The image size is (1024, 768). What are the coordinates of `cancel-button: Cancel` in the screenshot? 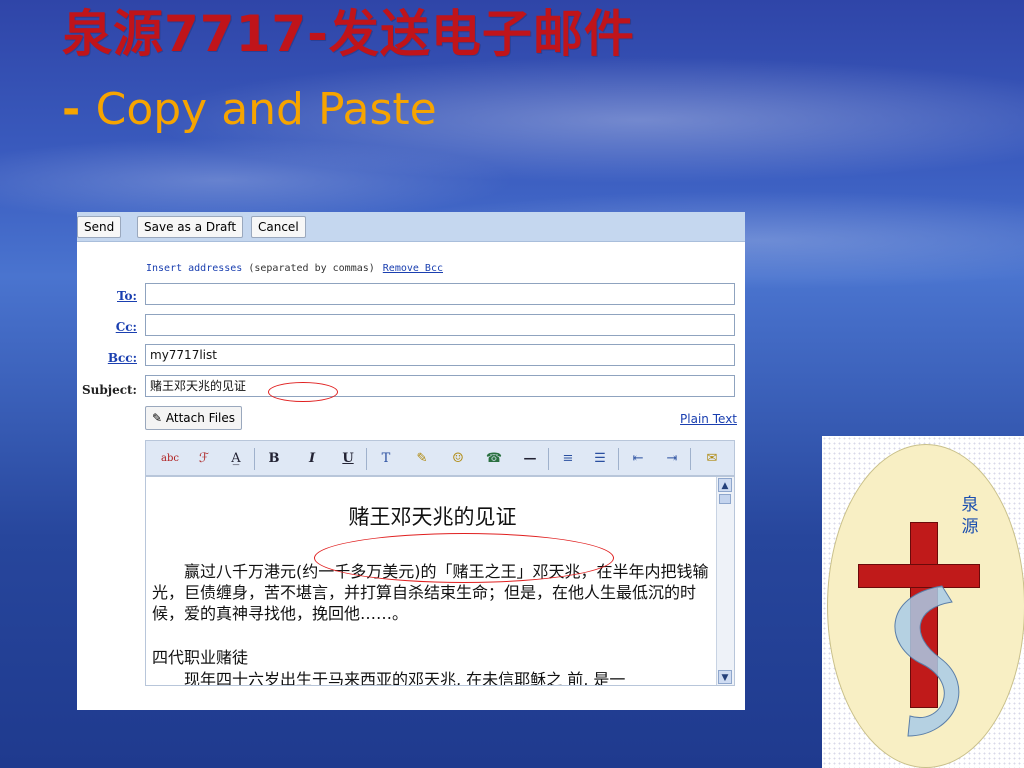 It's located at (278, 227).